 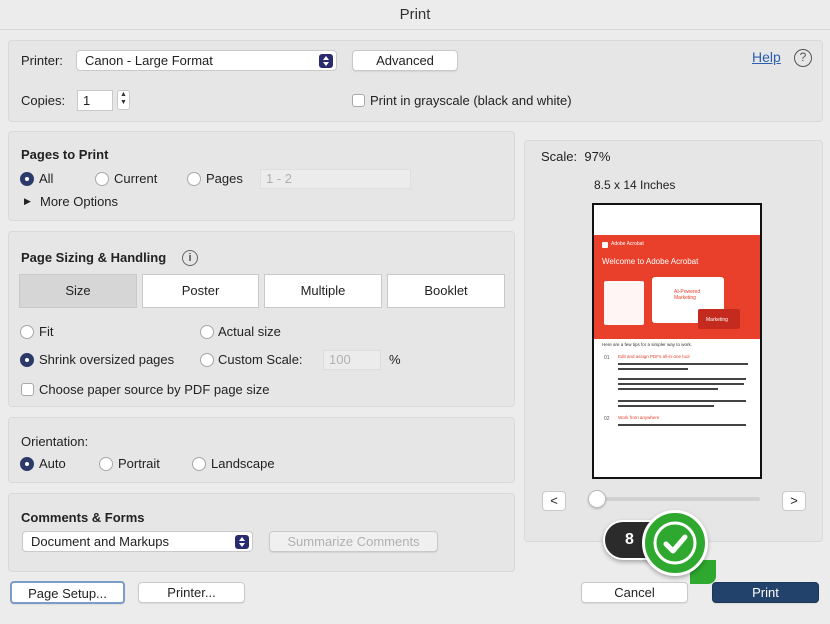 What do you see at coordinates (249, 331) in the screenshot?
I see `actual-size-label: Actual size` at bounding box center [249, 331].